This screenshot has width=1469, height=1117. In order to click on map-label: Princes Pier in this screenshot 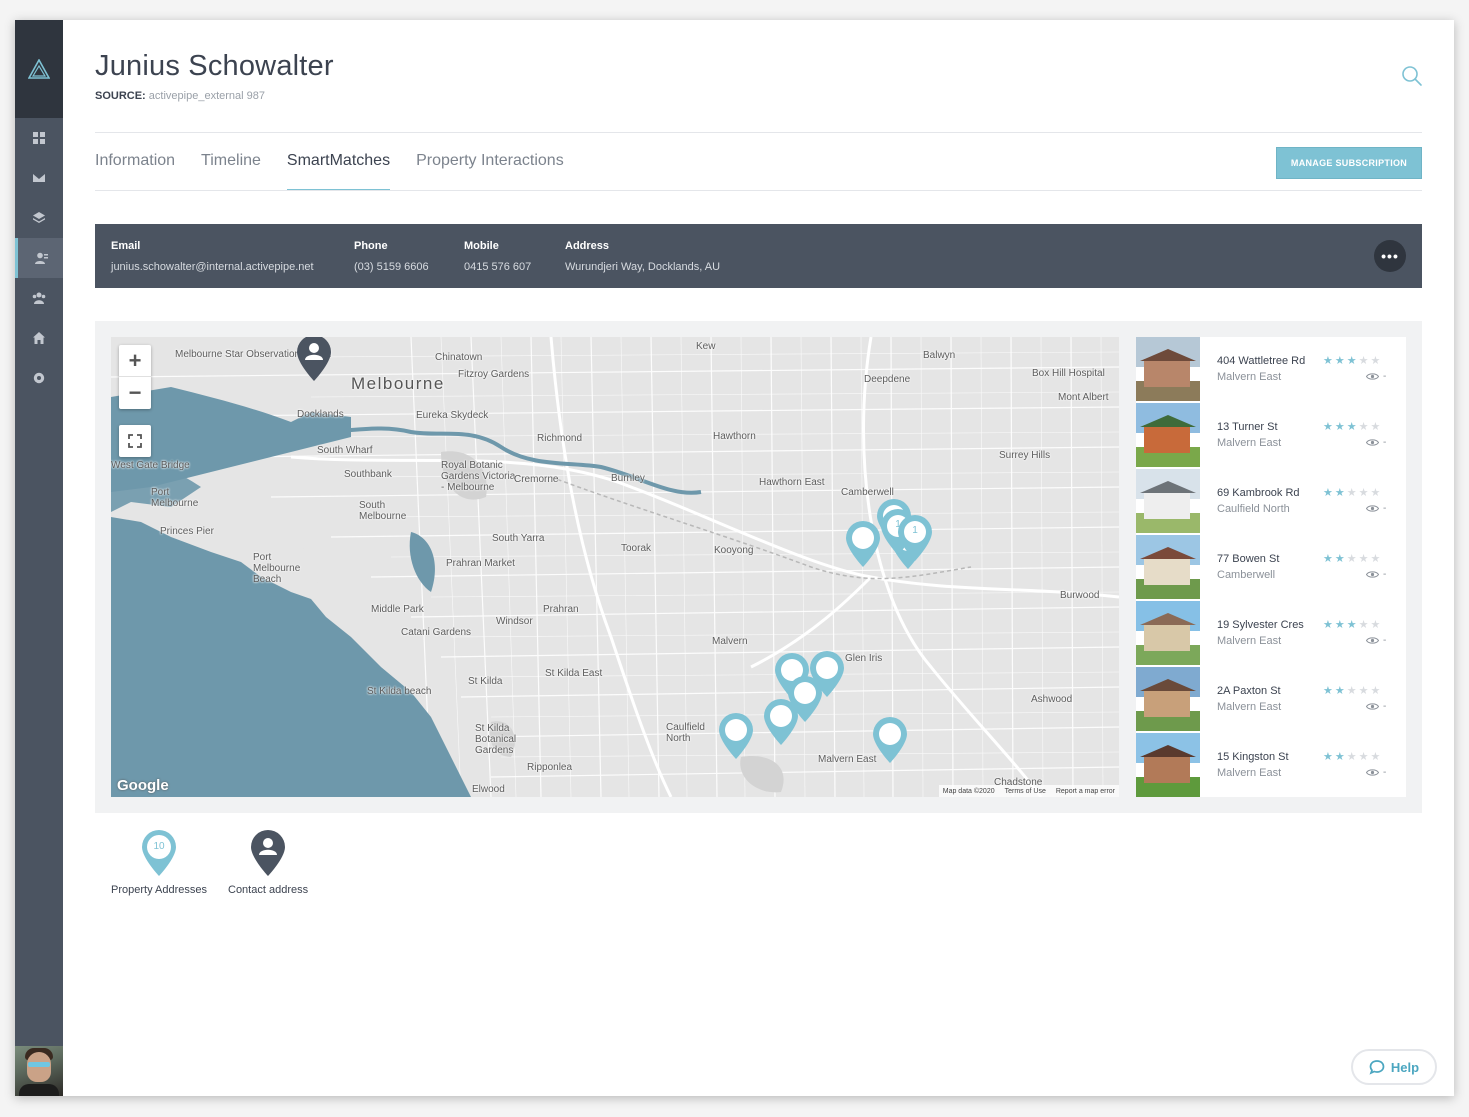, I will do `click(187, 531)`.